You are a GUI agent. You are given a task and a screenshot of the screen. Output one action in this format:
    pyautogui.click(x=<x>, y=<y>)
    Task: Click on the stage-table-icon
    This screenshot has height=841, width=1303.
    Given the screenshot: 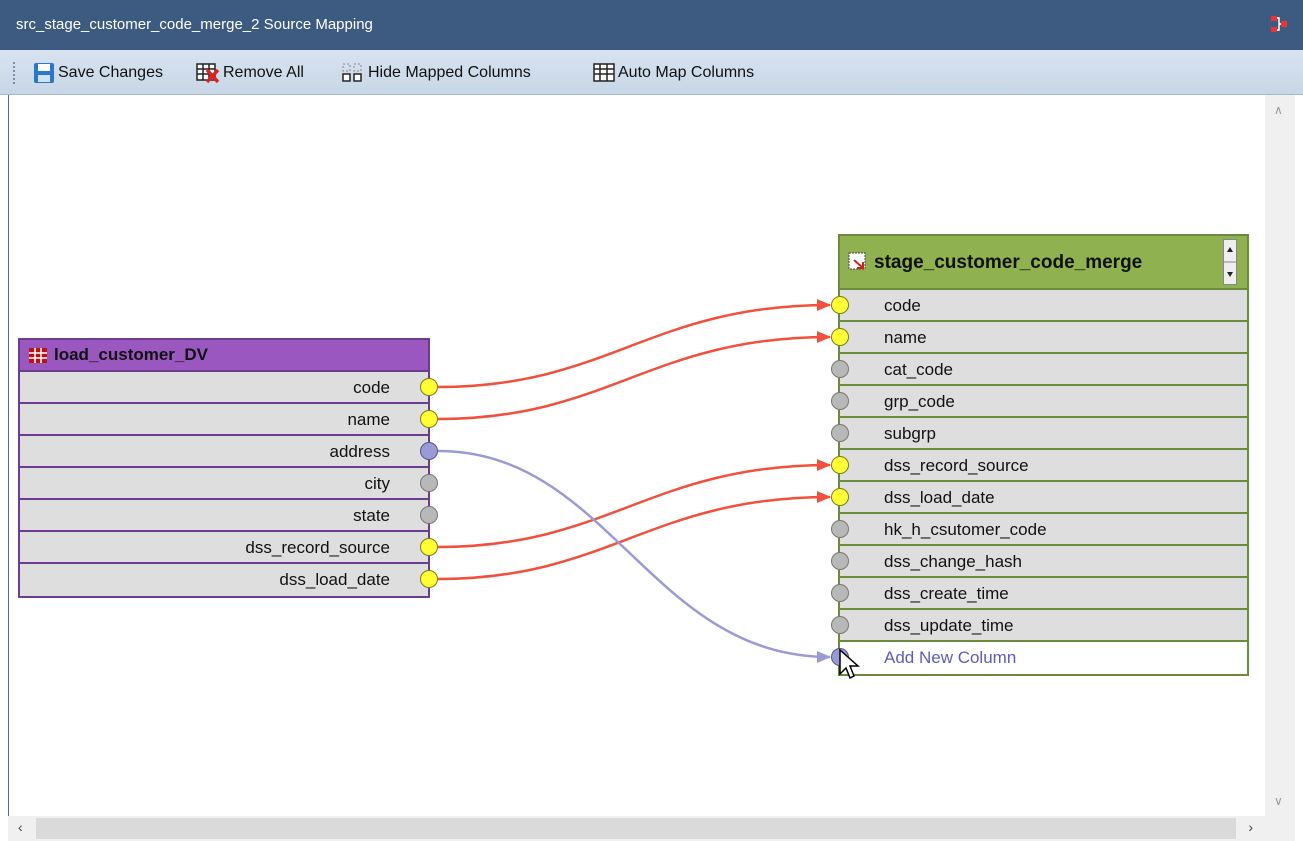 What is the action you would take?
    pyautogui.click(x=857, y=261)
    